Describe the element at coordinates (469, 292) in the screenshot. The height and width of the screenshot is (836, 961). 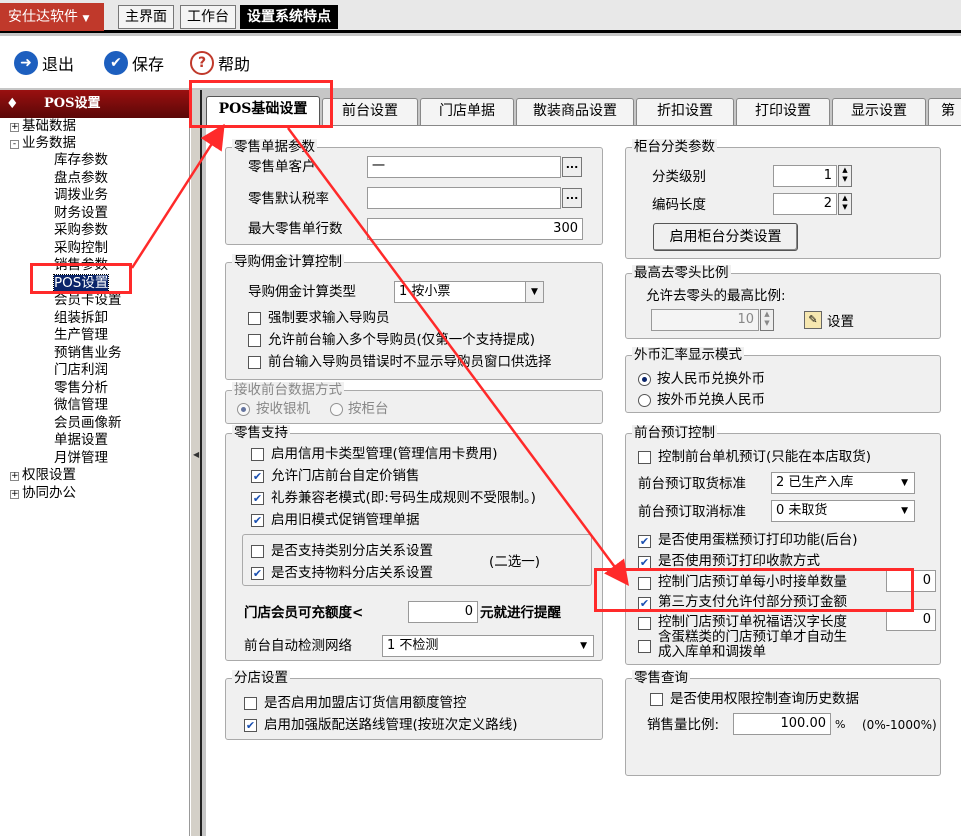
I see `guide-type-select: 1 按小票 ▼` at that location.